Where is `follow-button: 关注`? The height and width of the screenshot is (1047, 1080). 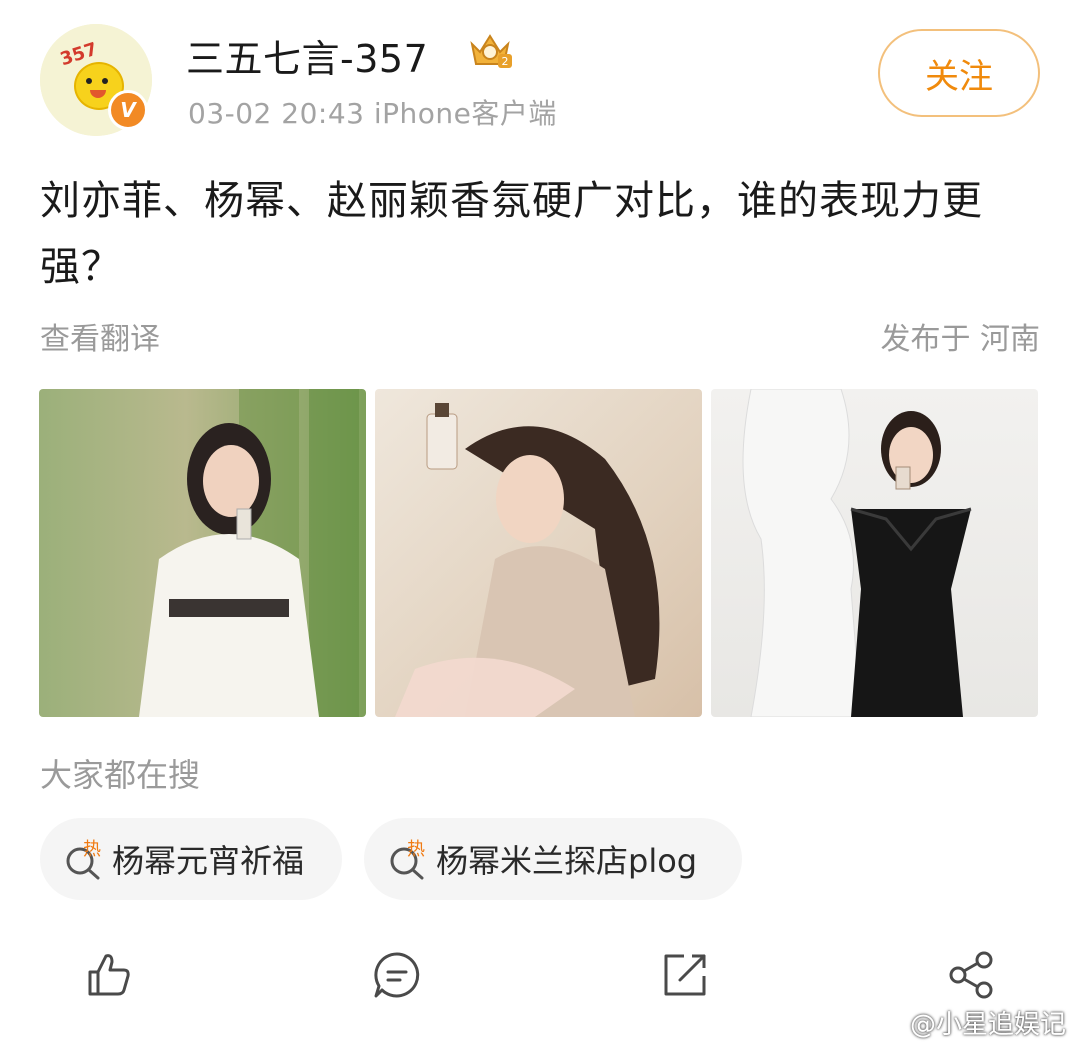 follow-button: 关注 is located at coordinates (959, 73).